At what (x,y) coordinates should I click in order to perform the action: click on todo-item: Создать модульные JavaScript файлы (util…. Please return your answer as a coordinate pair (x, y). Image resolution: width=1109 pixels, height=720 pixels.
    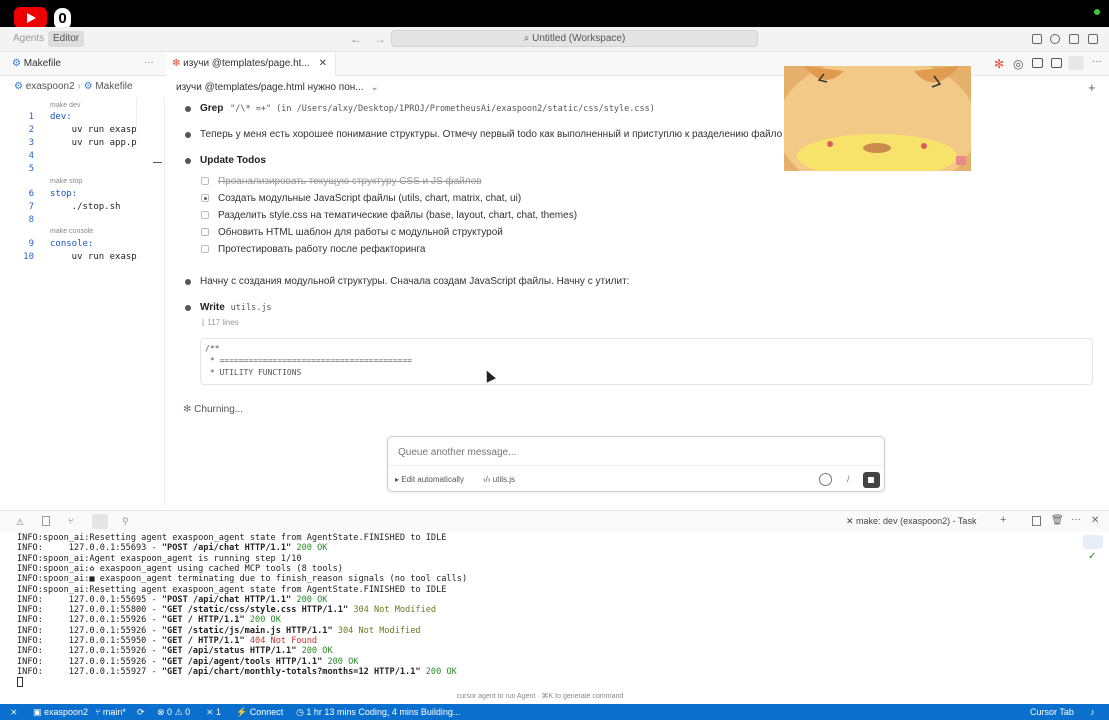
    Looking at the image, I should click on (361, 198).